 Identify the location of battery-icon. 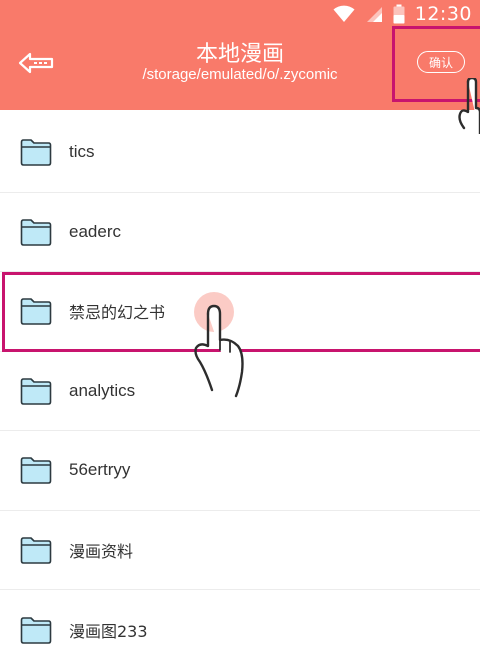
(399, 14).